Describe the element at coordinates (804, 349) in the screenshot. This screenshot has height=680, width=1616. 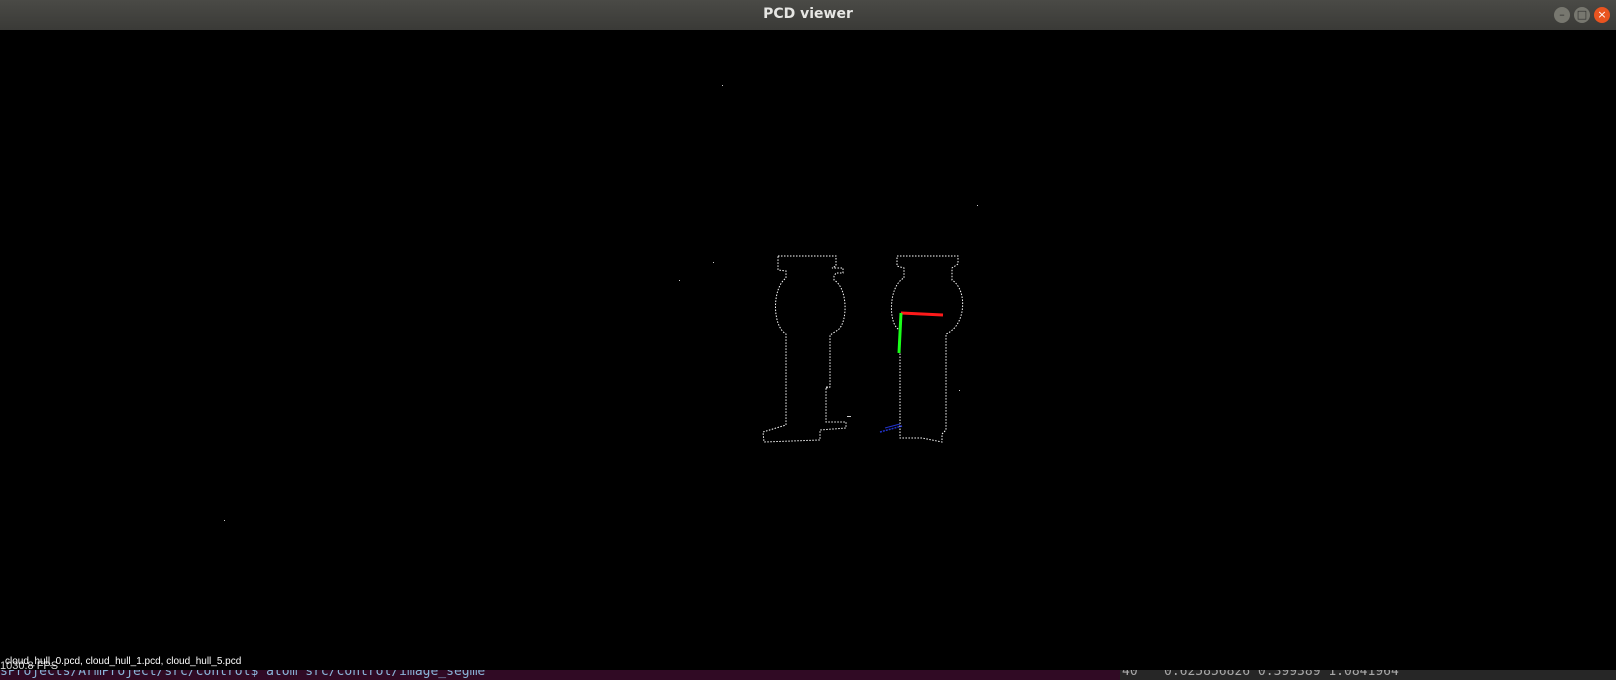
I see `cloud-hull-left` at that location.